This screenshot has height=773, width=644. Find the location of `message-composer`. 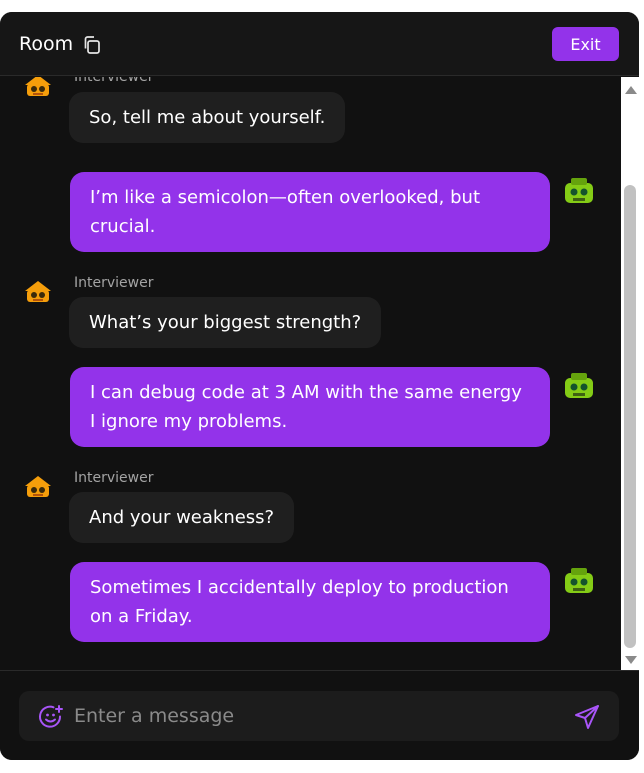

message-composer is located at coordinates (319, 715).